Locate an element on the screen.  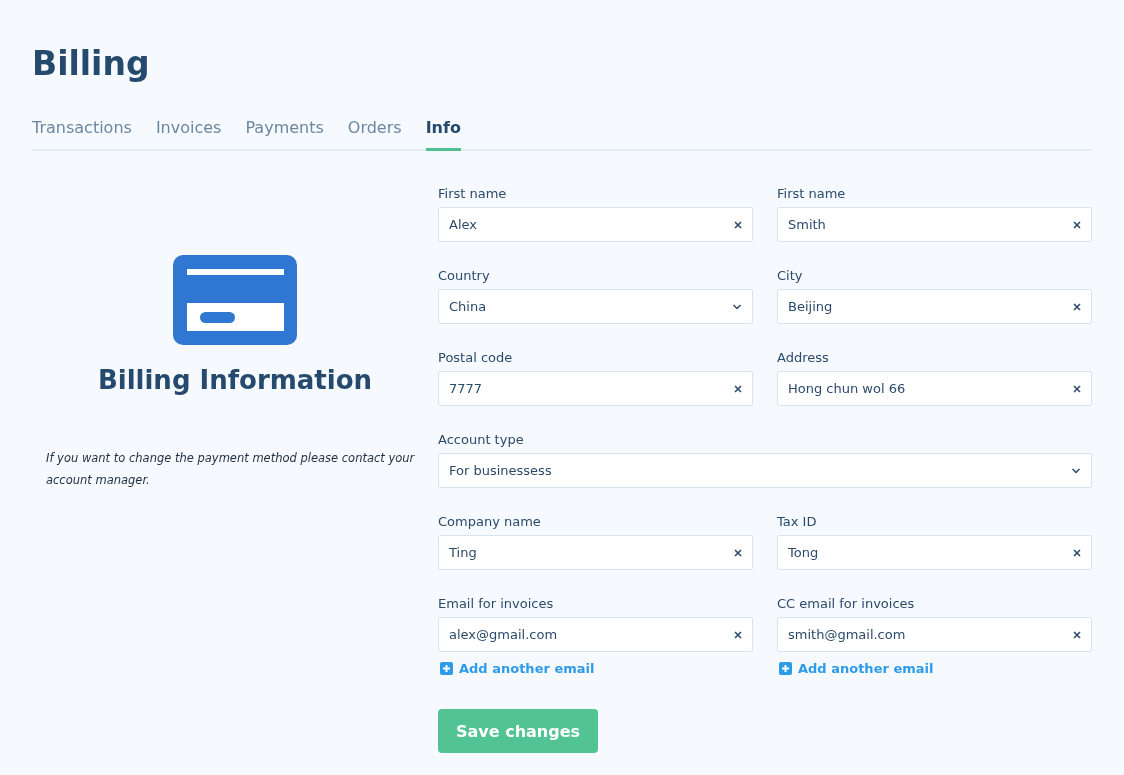
field-label: Address is located at coordinates (803, 358).